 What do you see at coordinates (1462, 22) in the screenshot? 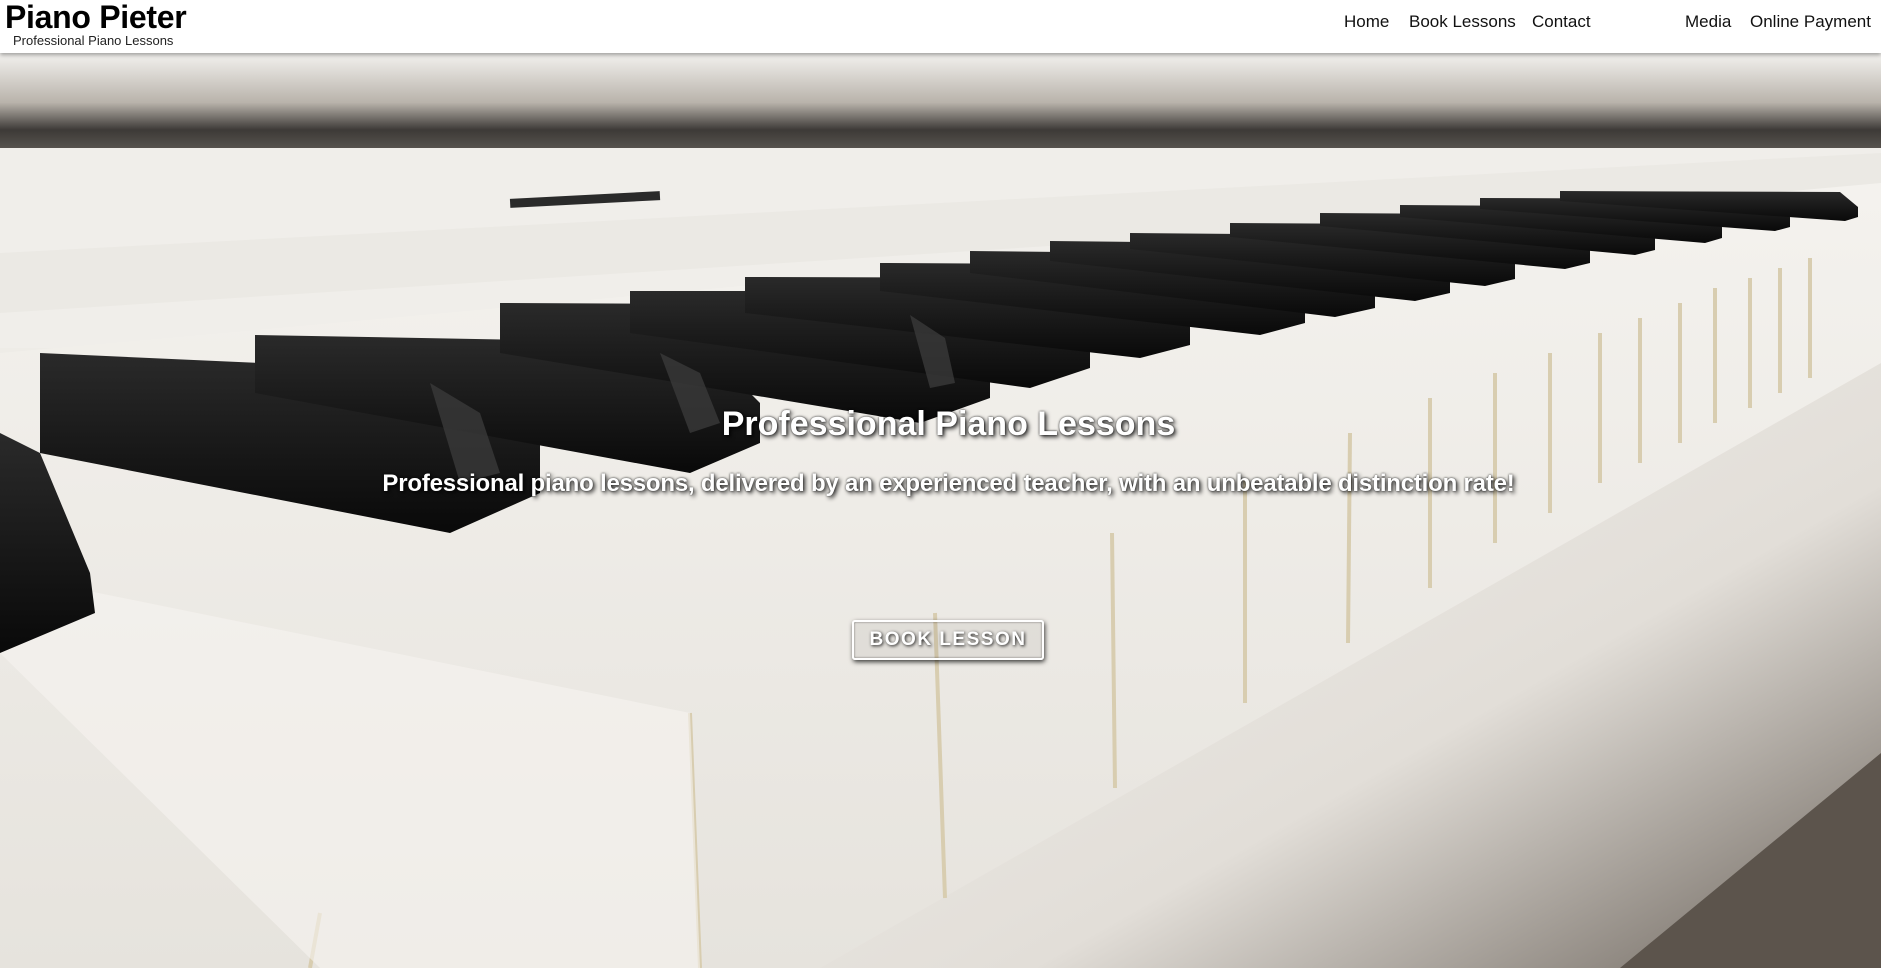
I see `nav-book-lessons: Book Lessons` at bounding box center [1462, 22].